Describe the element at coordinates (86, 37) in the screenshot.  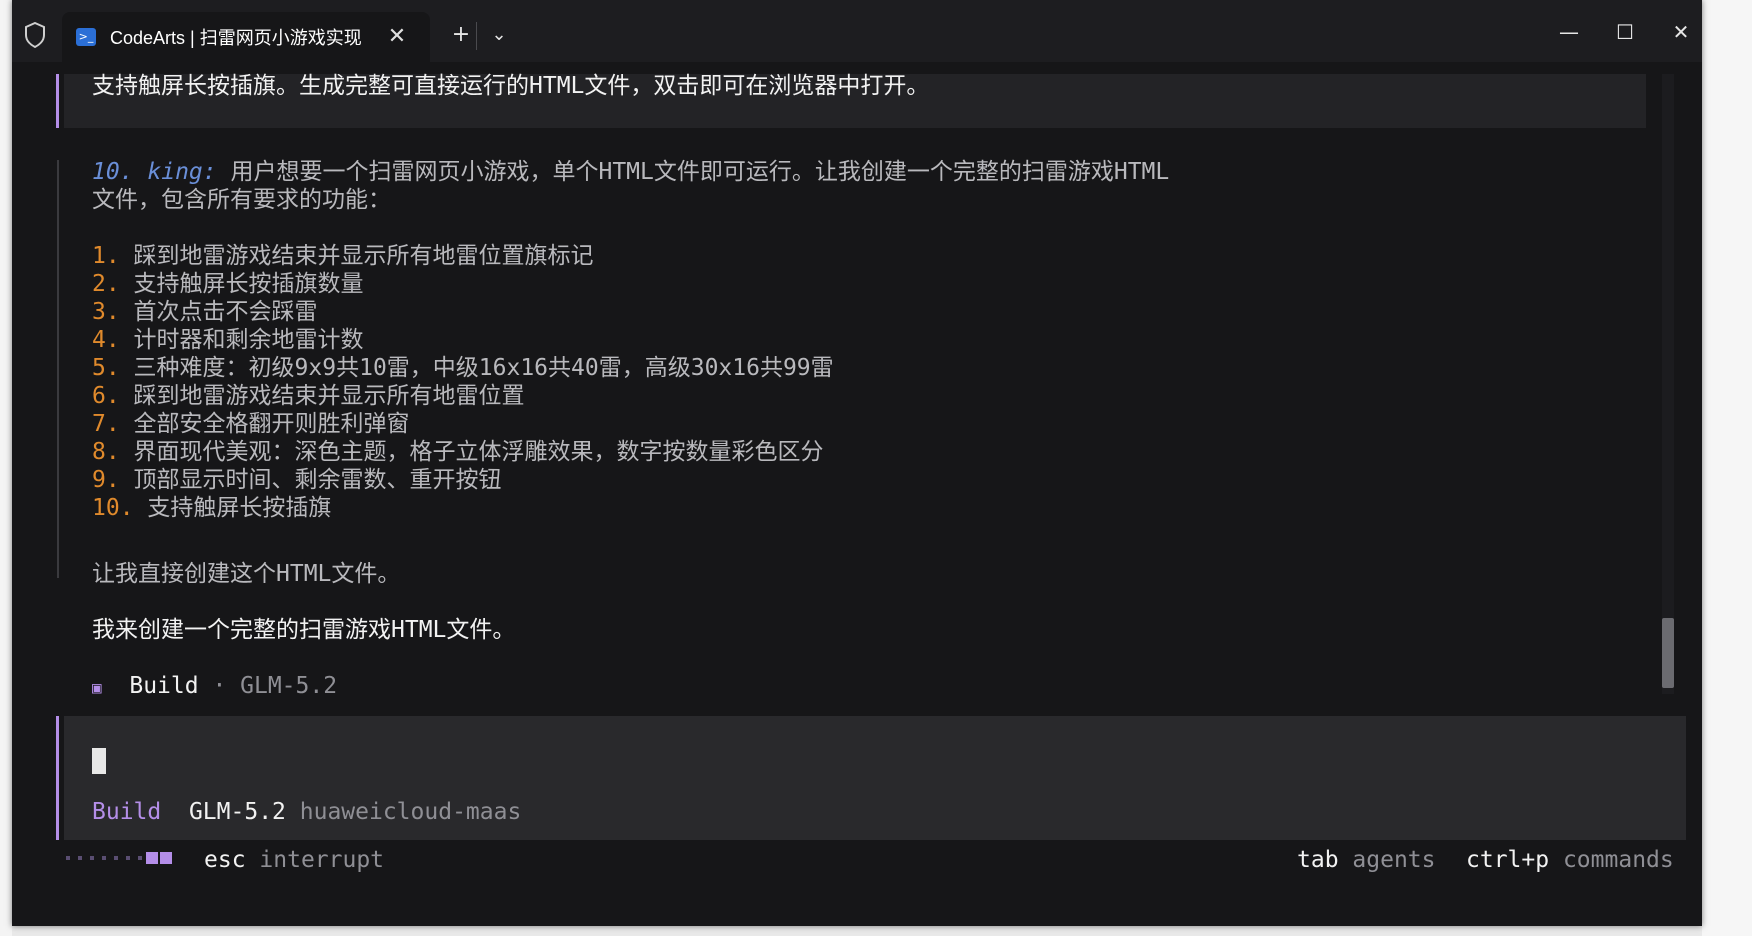
I see `powershell-icon: >_` at that location.